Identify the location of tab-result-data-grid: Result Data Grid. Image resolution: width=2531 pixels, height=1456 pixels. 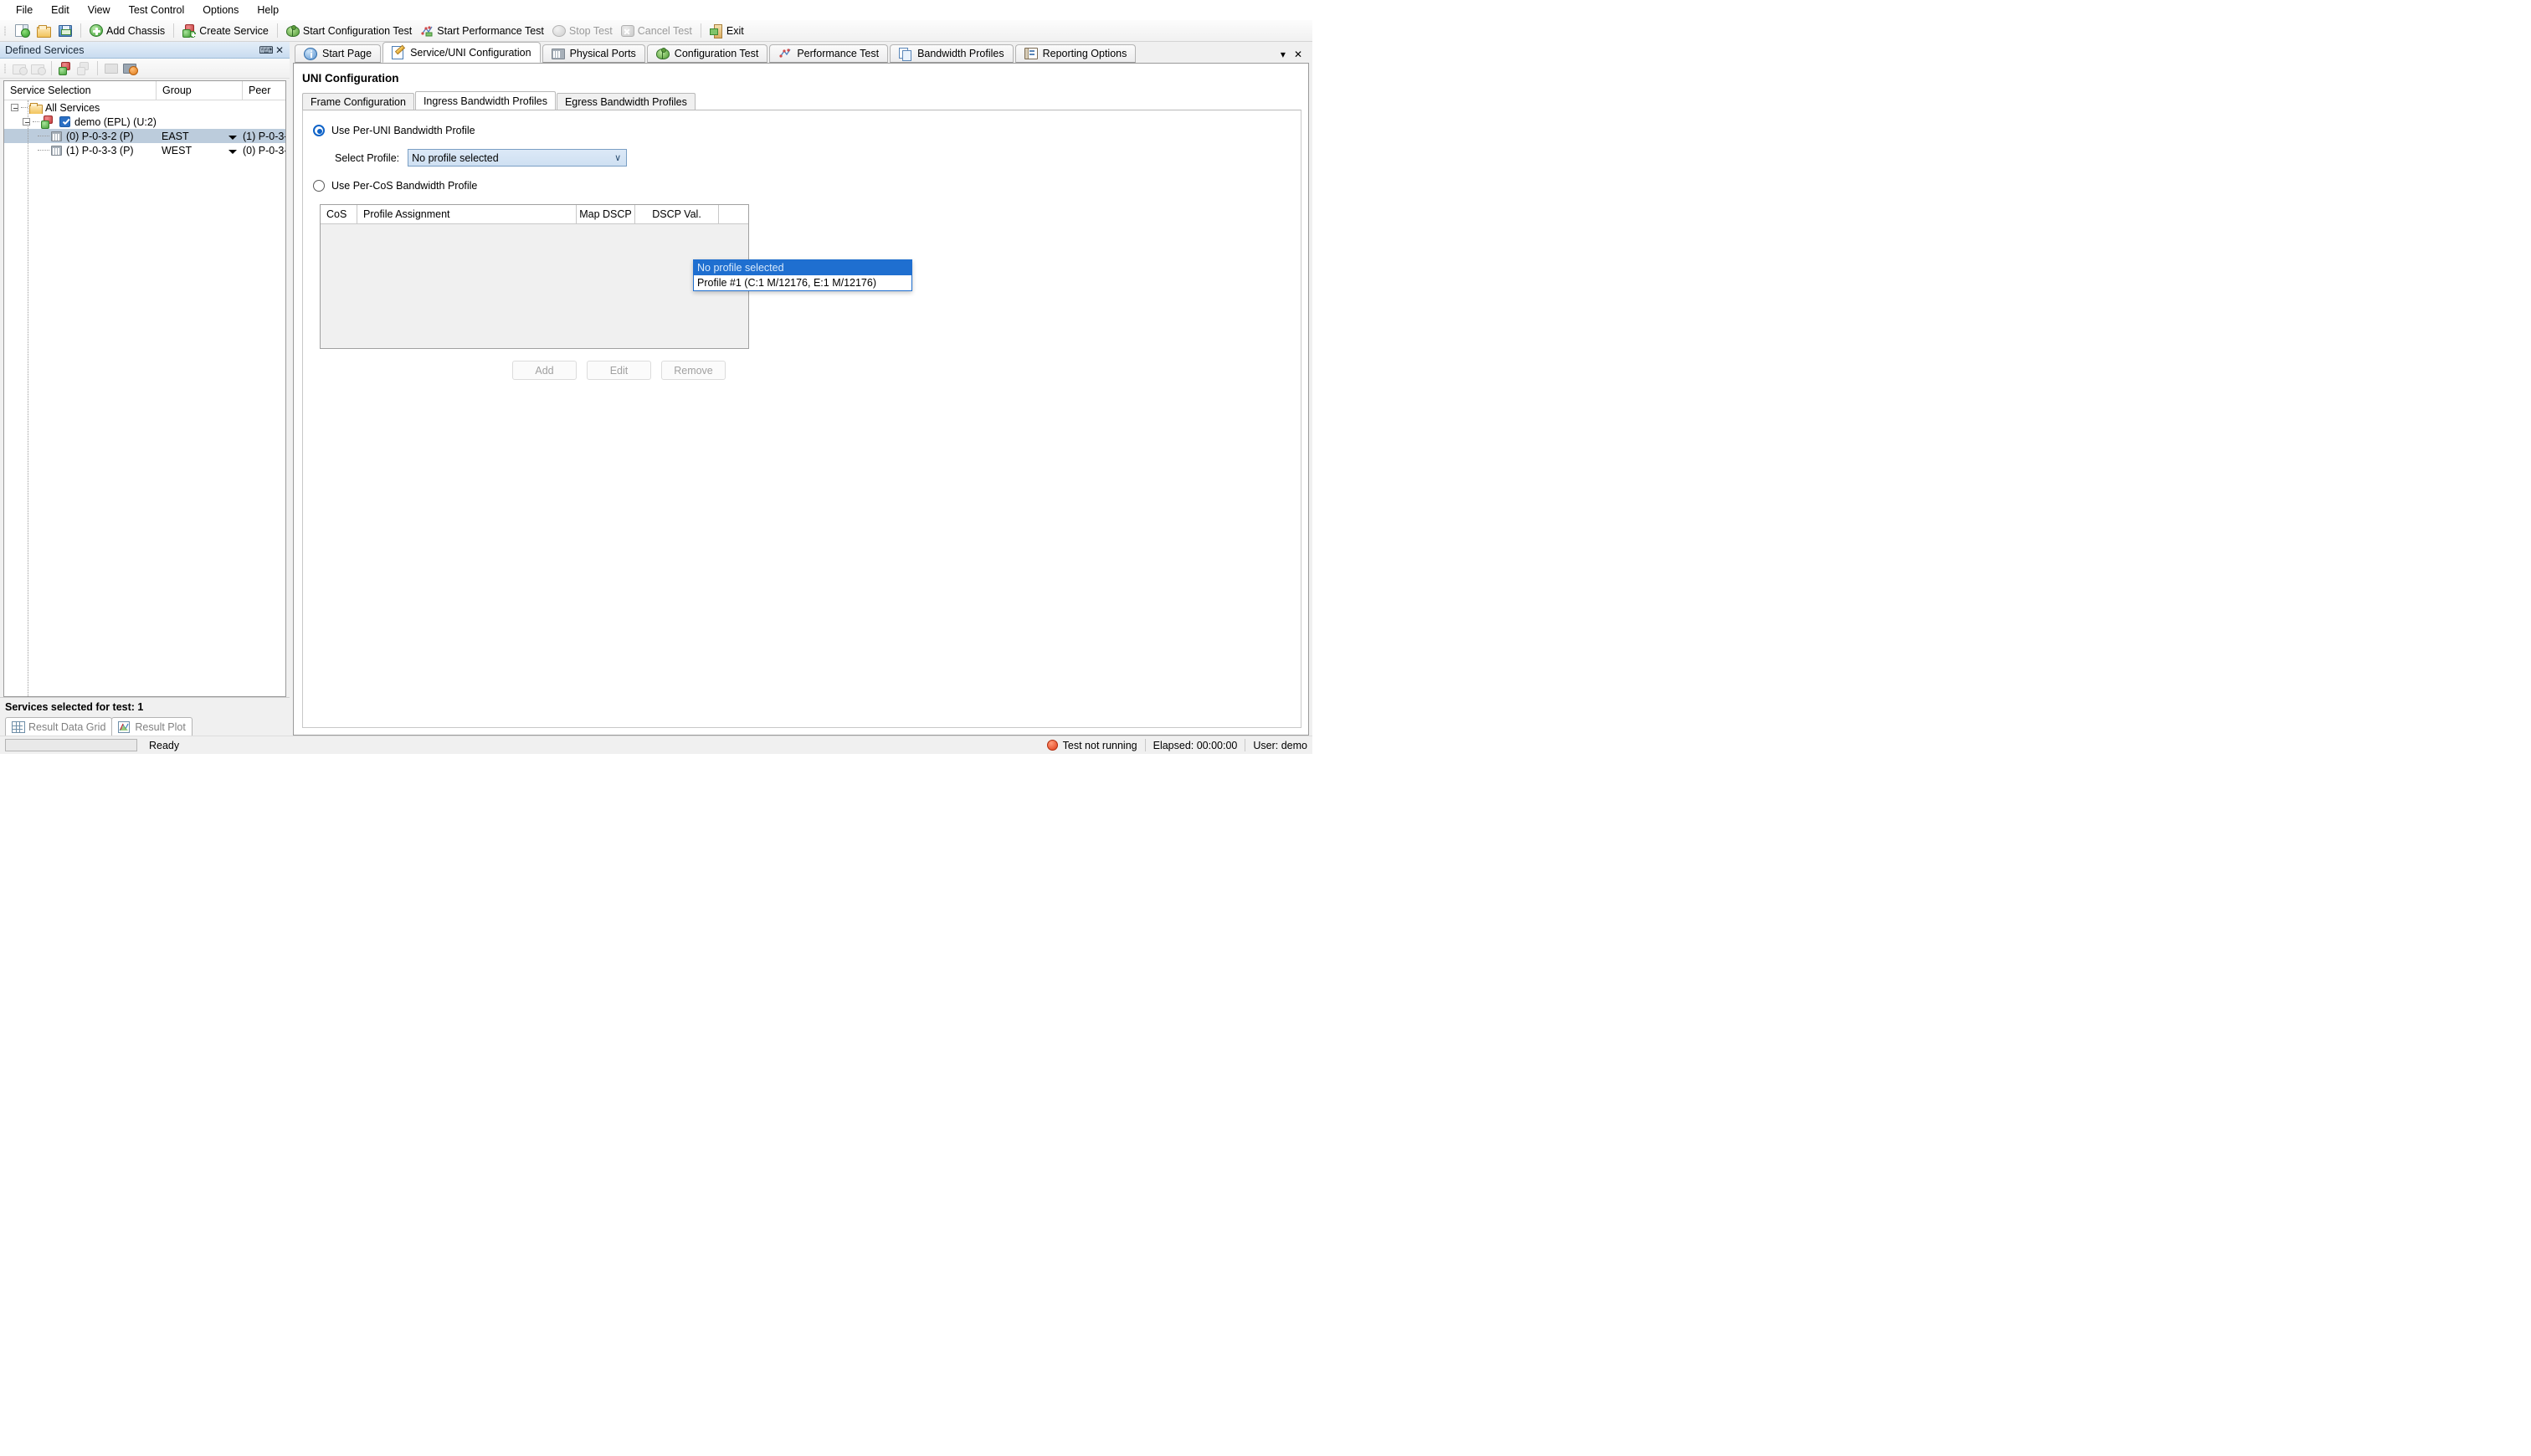
(59, 726).